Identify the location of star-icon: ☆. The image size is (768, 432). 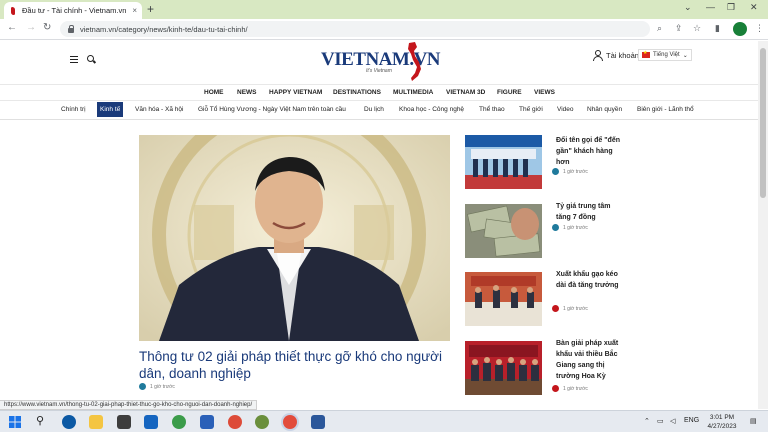
(697, 28).